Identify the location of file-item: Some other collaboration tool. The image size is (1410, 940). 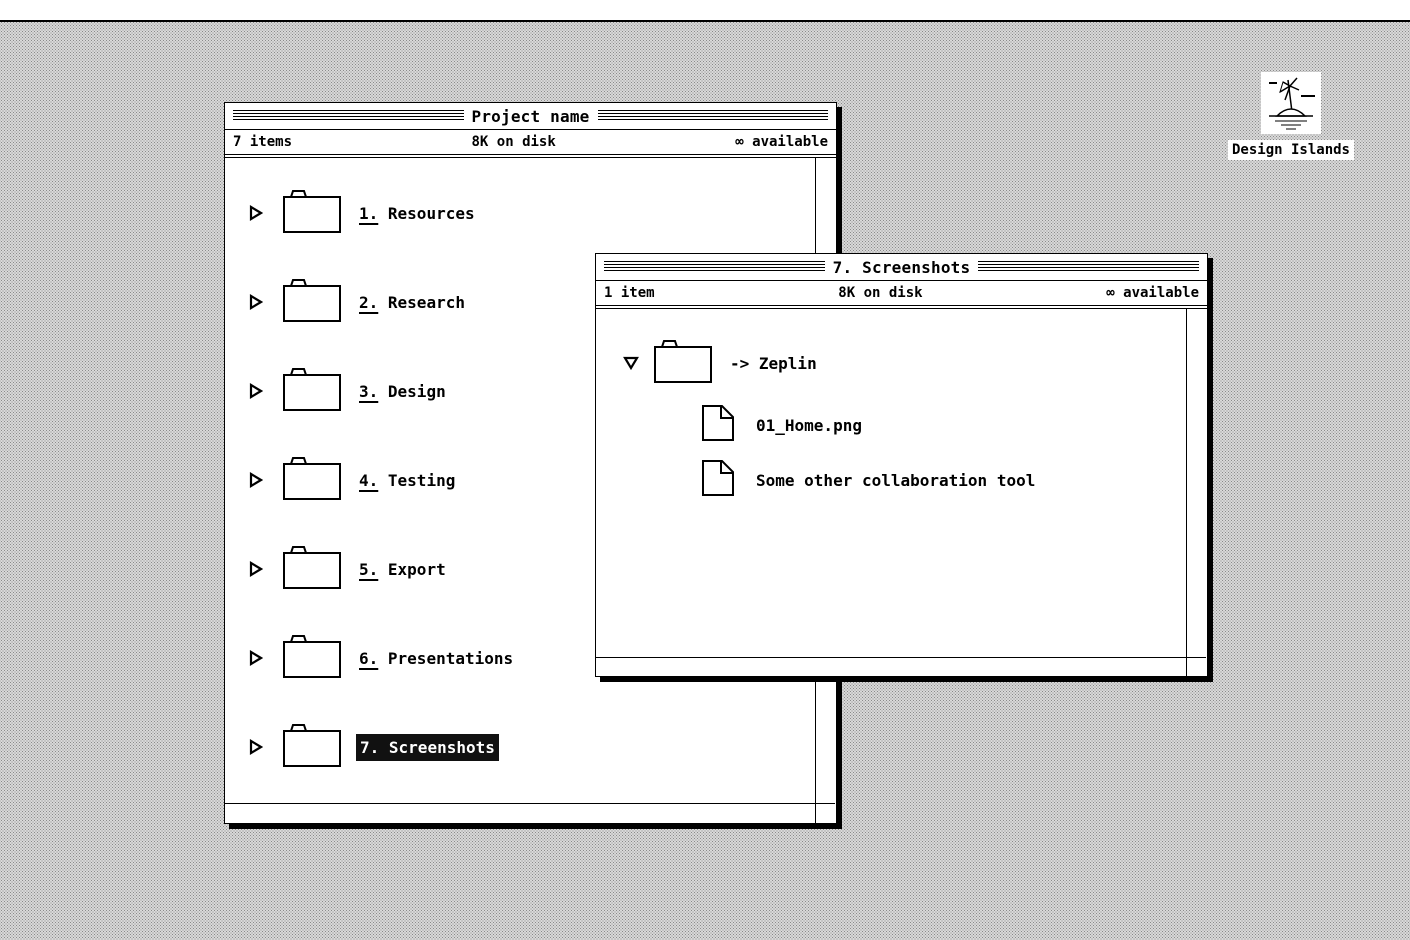
(868, 480).